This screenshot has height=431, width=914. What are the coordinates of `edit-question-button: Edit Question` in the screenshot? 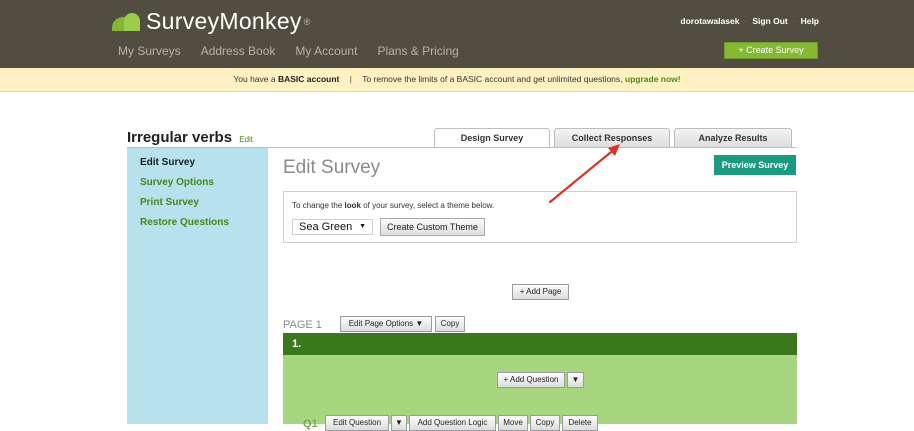 It's located at (357, 423).